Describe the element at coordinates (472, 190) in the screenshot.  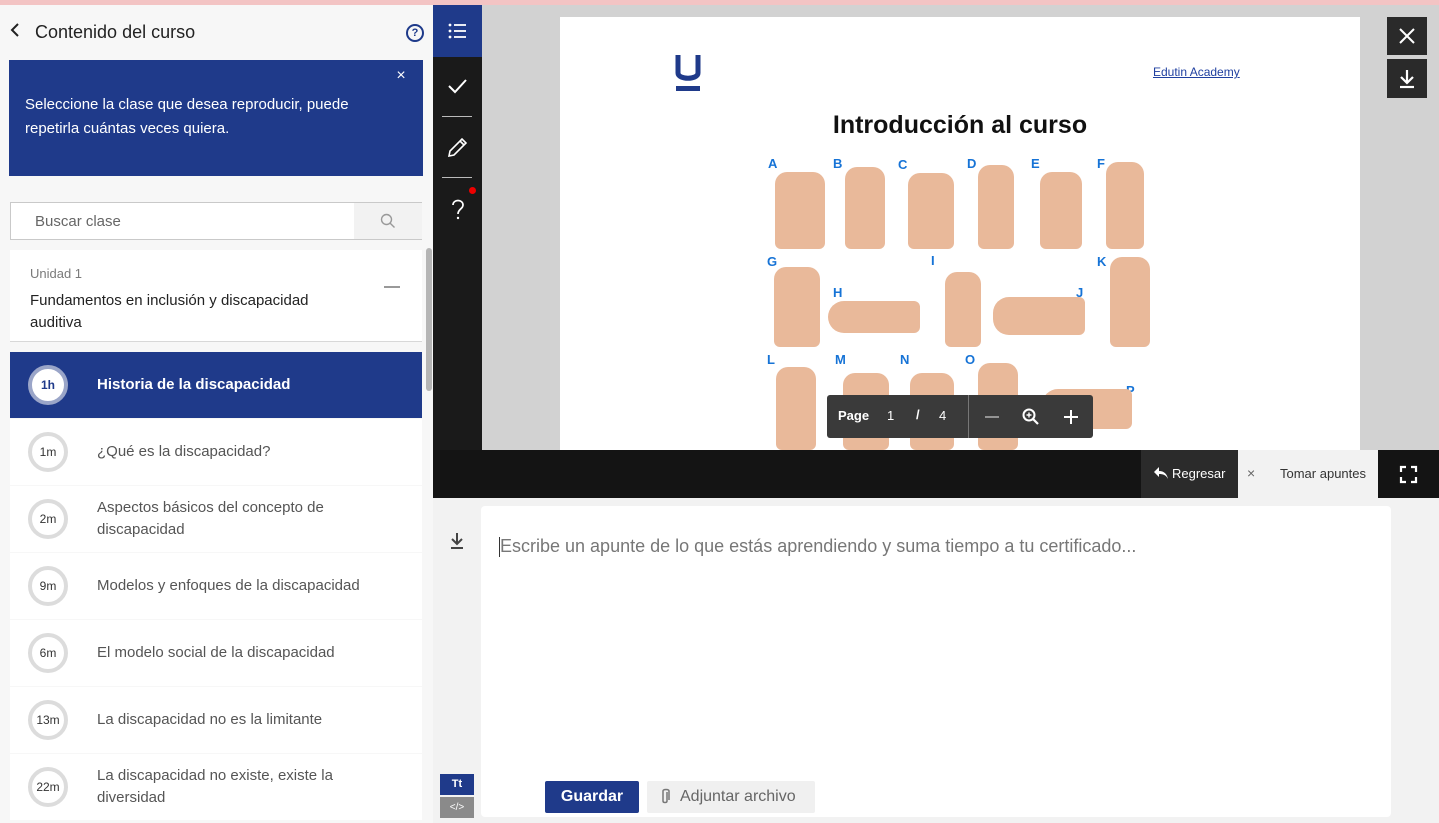
I see `notification-dot` at that location.